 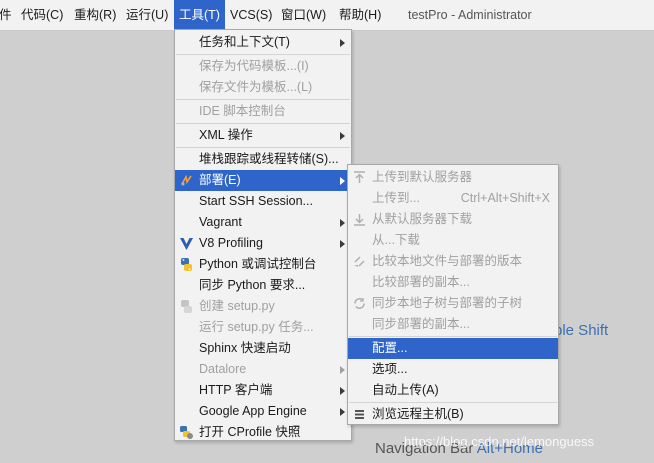 What do you see at coordinates (186, 306) in the screenshot?
I see `setup-py-icon` at bounding box center [186, 306].